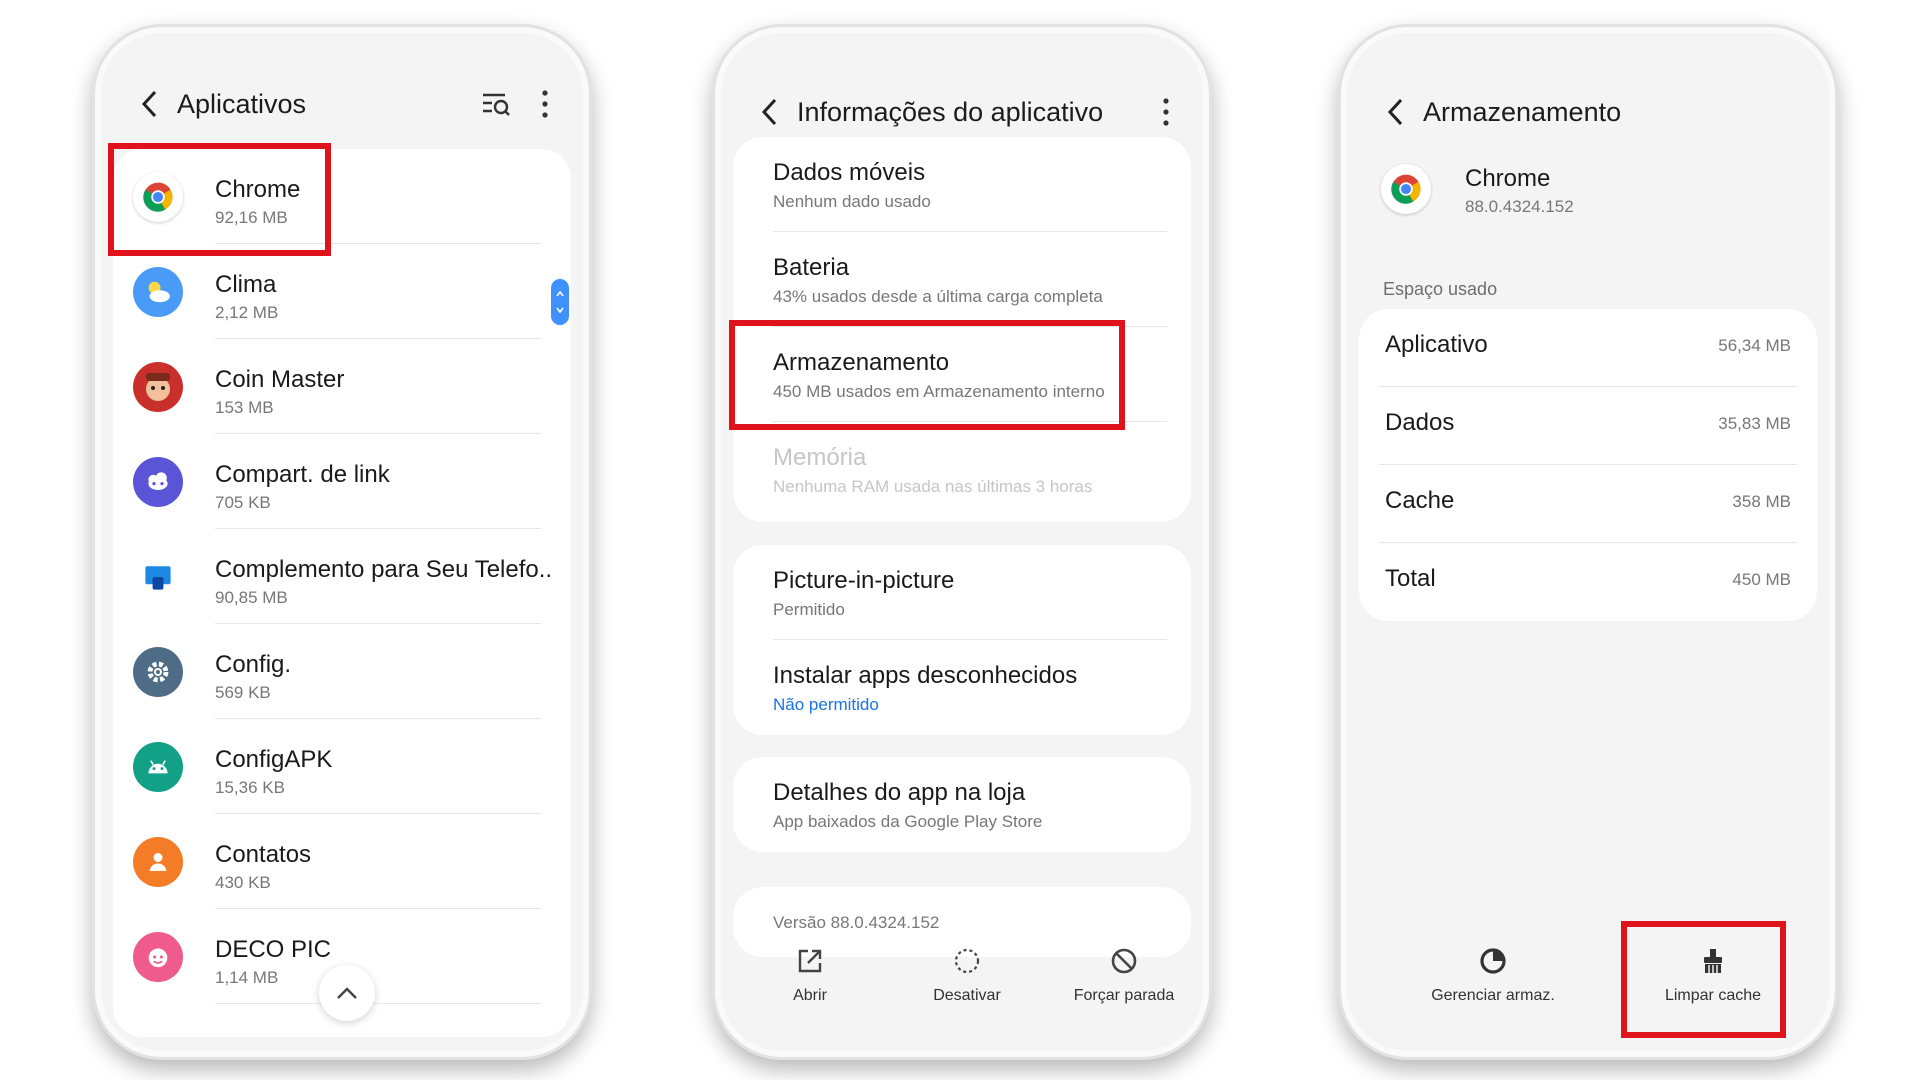  Describe the element at coordinates (1410, 578) in the screenshot. I see `row-label: Total` at that location.